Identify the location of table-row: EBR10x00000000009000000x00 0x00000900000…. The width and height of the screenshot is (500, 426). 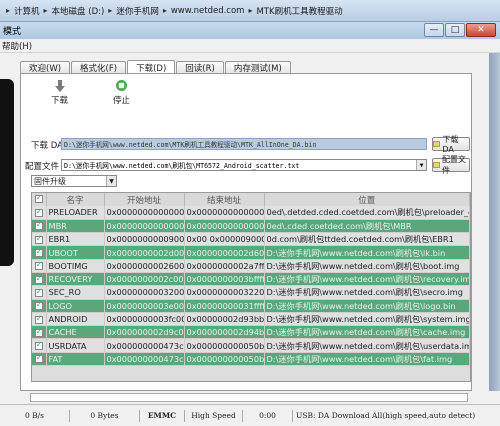
(251, 239).